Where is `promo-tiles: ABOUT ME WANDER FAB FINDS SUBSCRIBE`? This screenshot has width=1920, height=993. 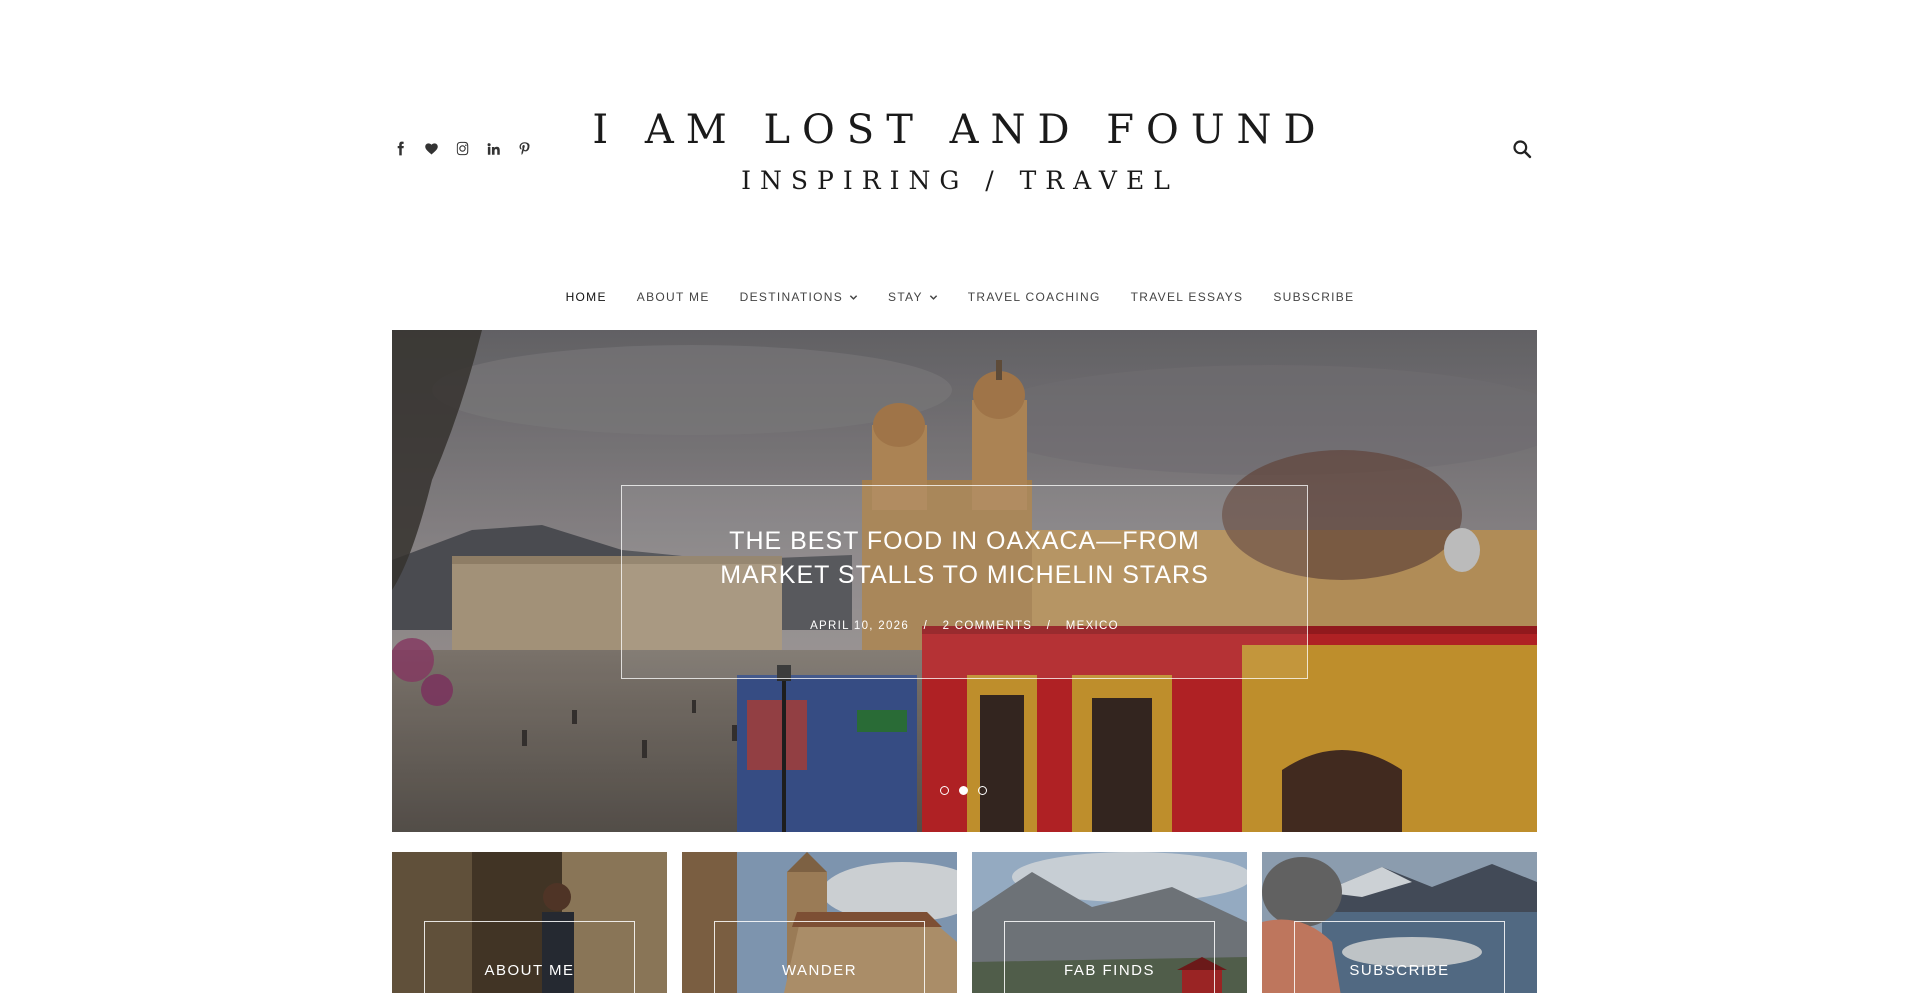
promo-tiles: ABOUT ME WANDER FAB FINDS SUBSCRIBE is located at coordinates (964, 922).